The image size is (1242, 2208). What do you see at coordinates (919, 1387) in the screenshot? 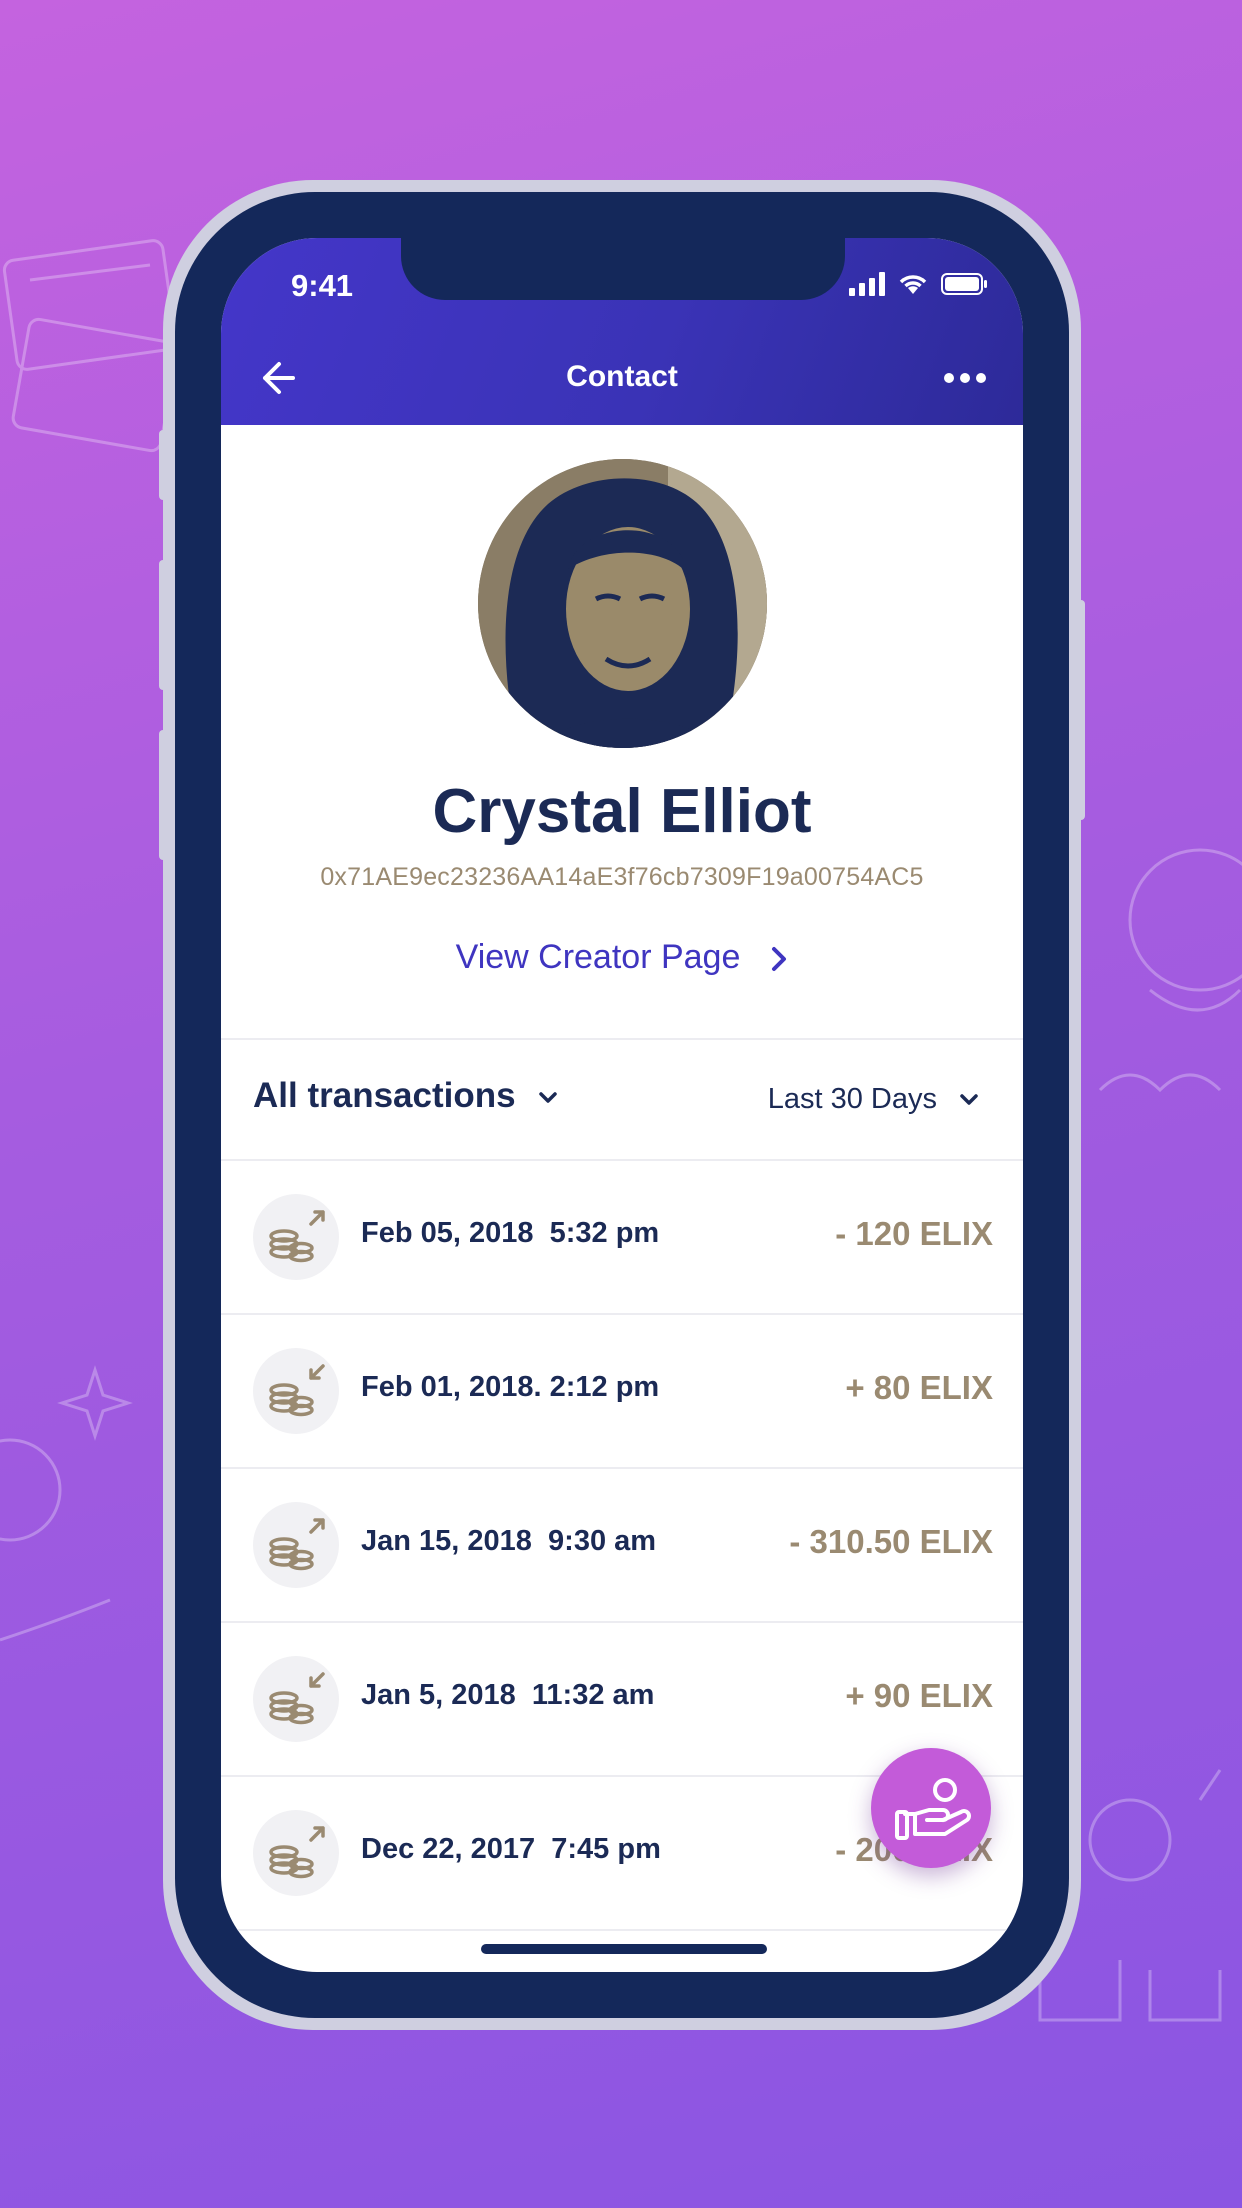
I see `transaction-amount: + 80 ELIX` at bounding box center [919, 1387].